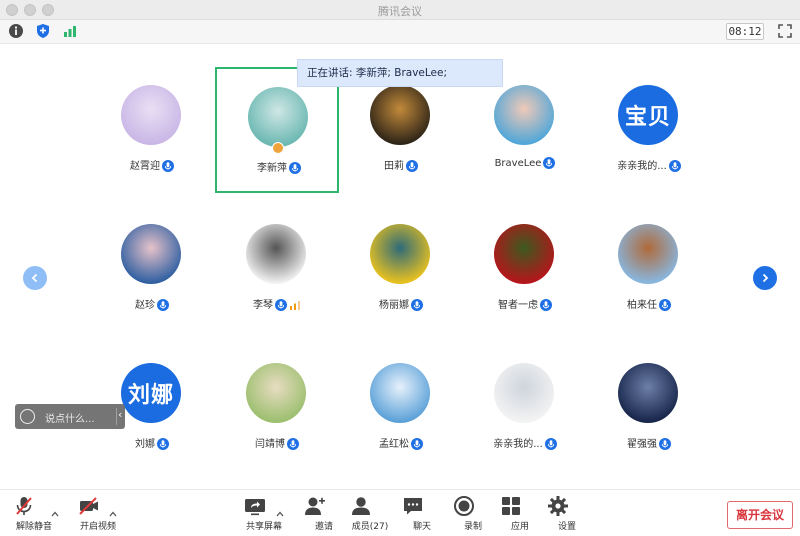 The height and width of the screenshot is (536, 800). Describe the element at coordinates (280, 514) in the screenshot. I see `share-options-caret-icon` at that location.